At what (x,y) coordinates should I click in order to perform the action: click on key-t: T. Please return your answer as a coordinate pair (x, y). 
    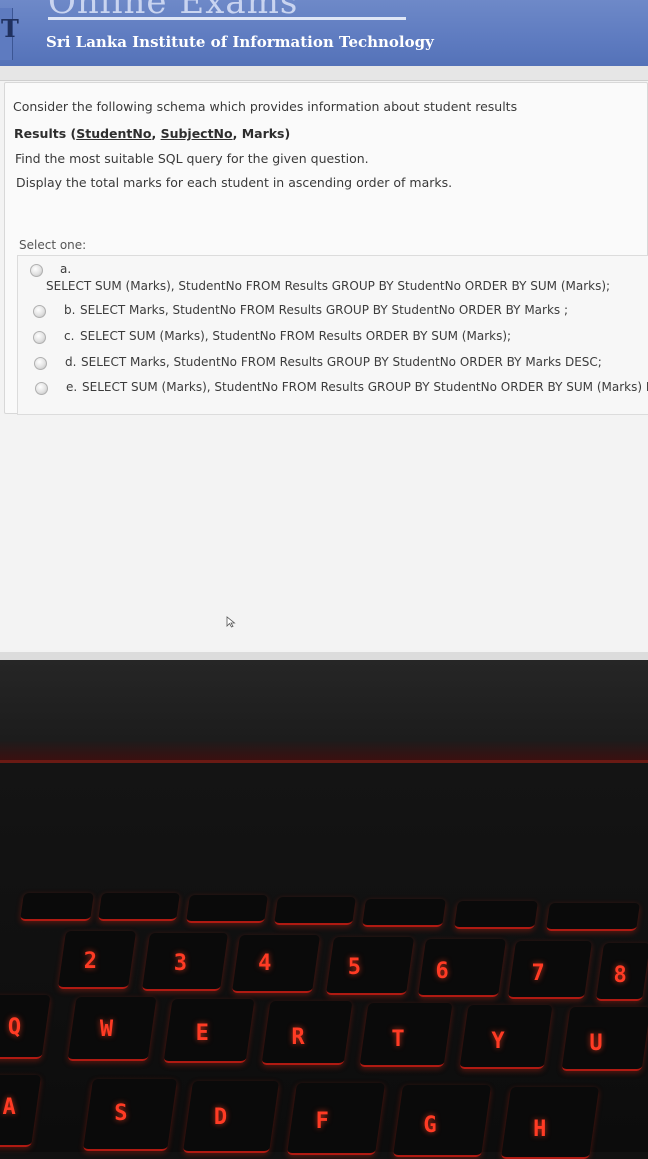
    Looking at the image, I should click on (406, 1035).